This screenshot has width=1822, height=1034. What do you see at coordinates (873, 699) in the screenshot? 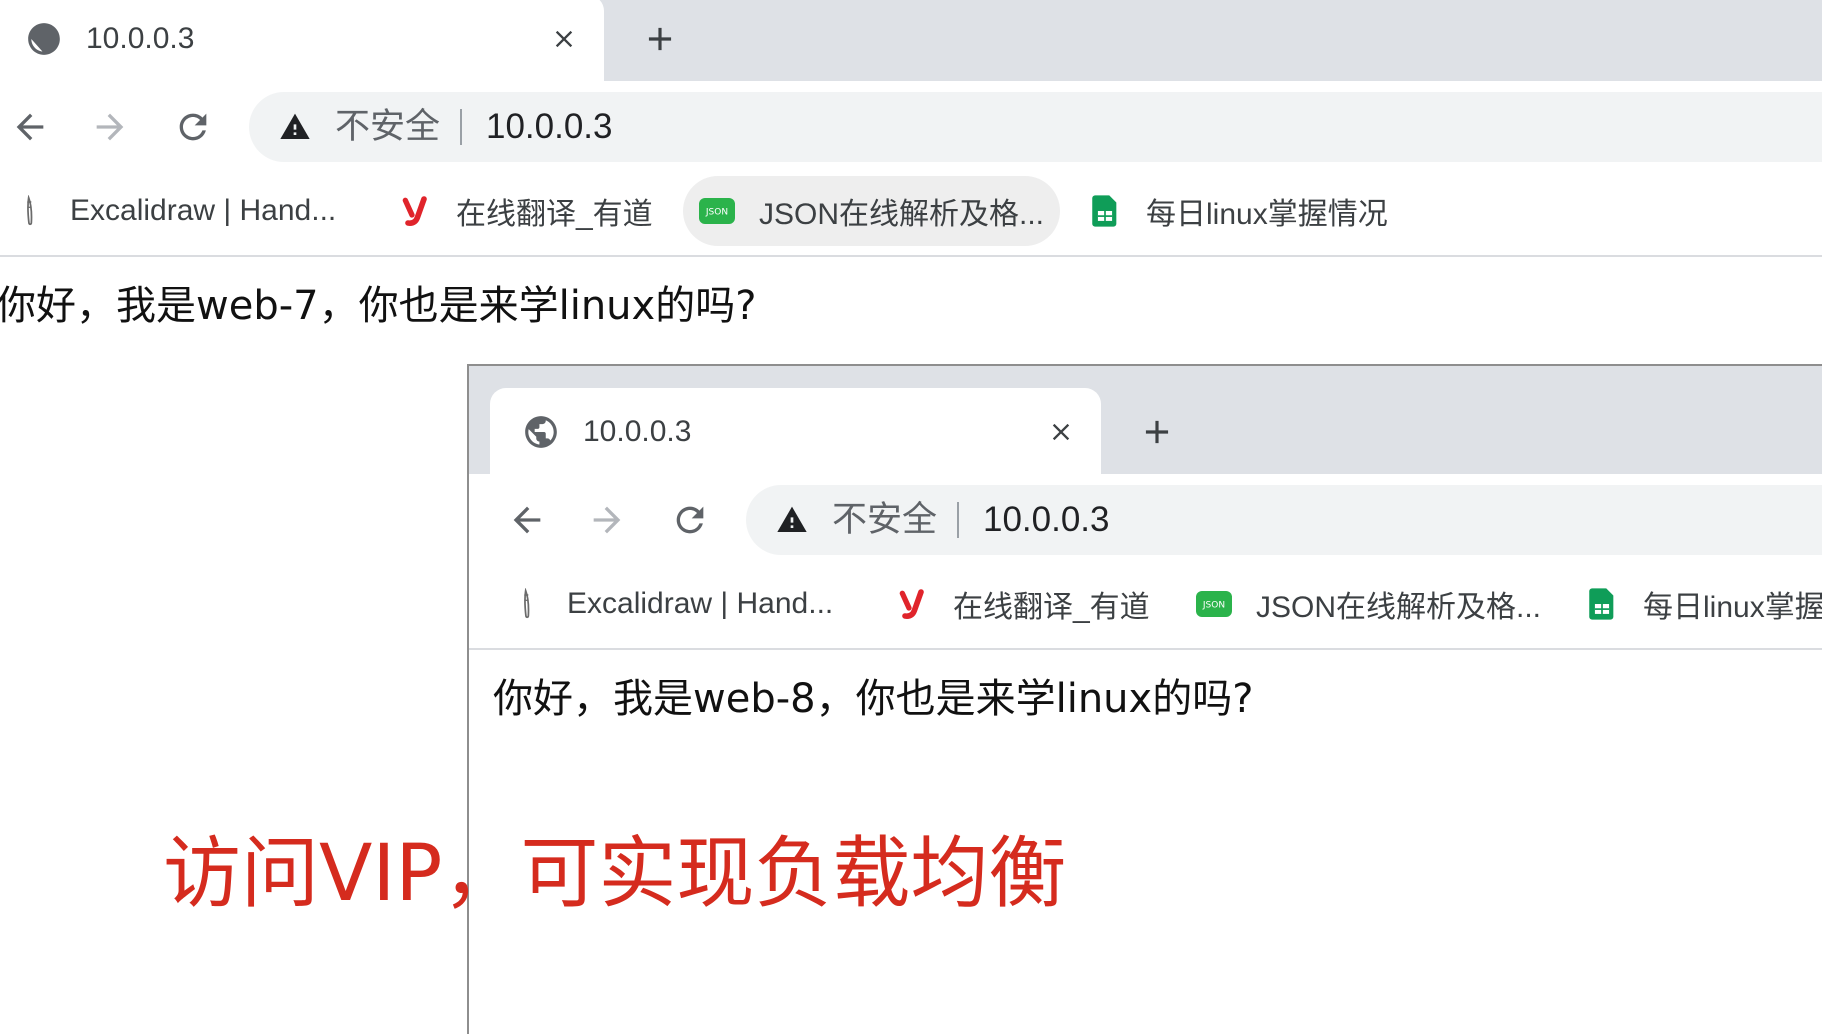
I see `page-text: 你好，我是web-8，你也是来学linux的吗?` at bounding box center [873, 699].